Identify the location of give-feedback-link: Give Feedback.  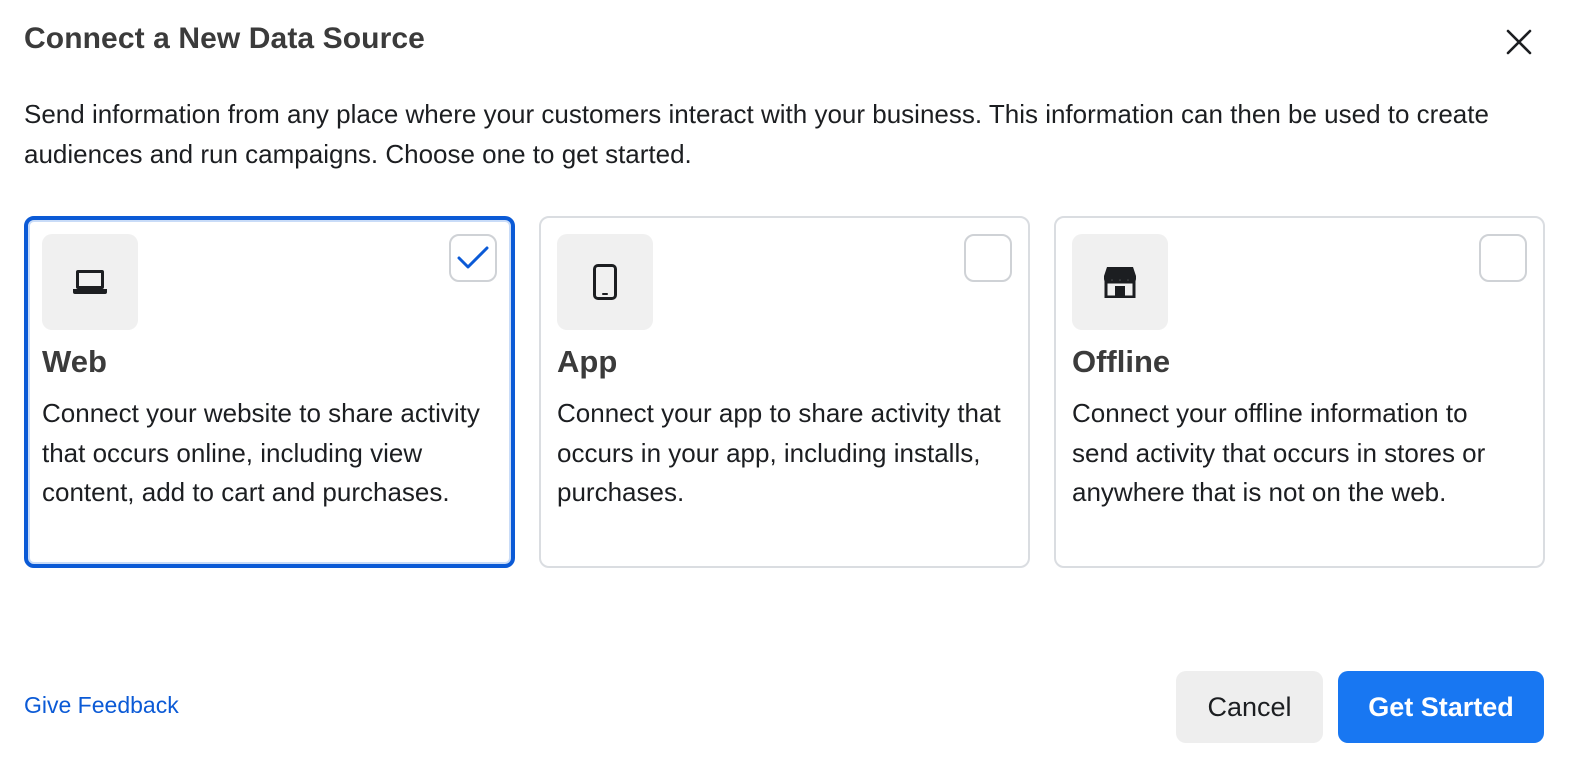
(101, 705).